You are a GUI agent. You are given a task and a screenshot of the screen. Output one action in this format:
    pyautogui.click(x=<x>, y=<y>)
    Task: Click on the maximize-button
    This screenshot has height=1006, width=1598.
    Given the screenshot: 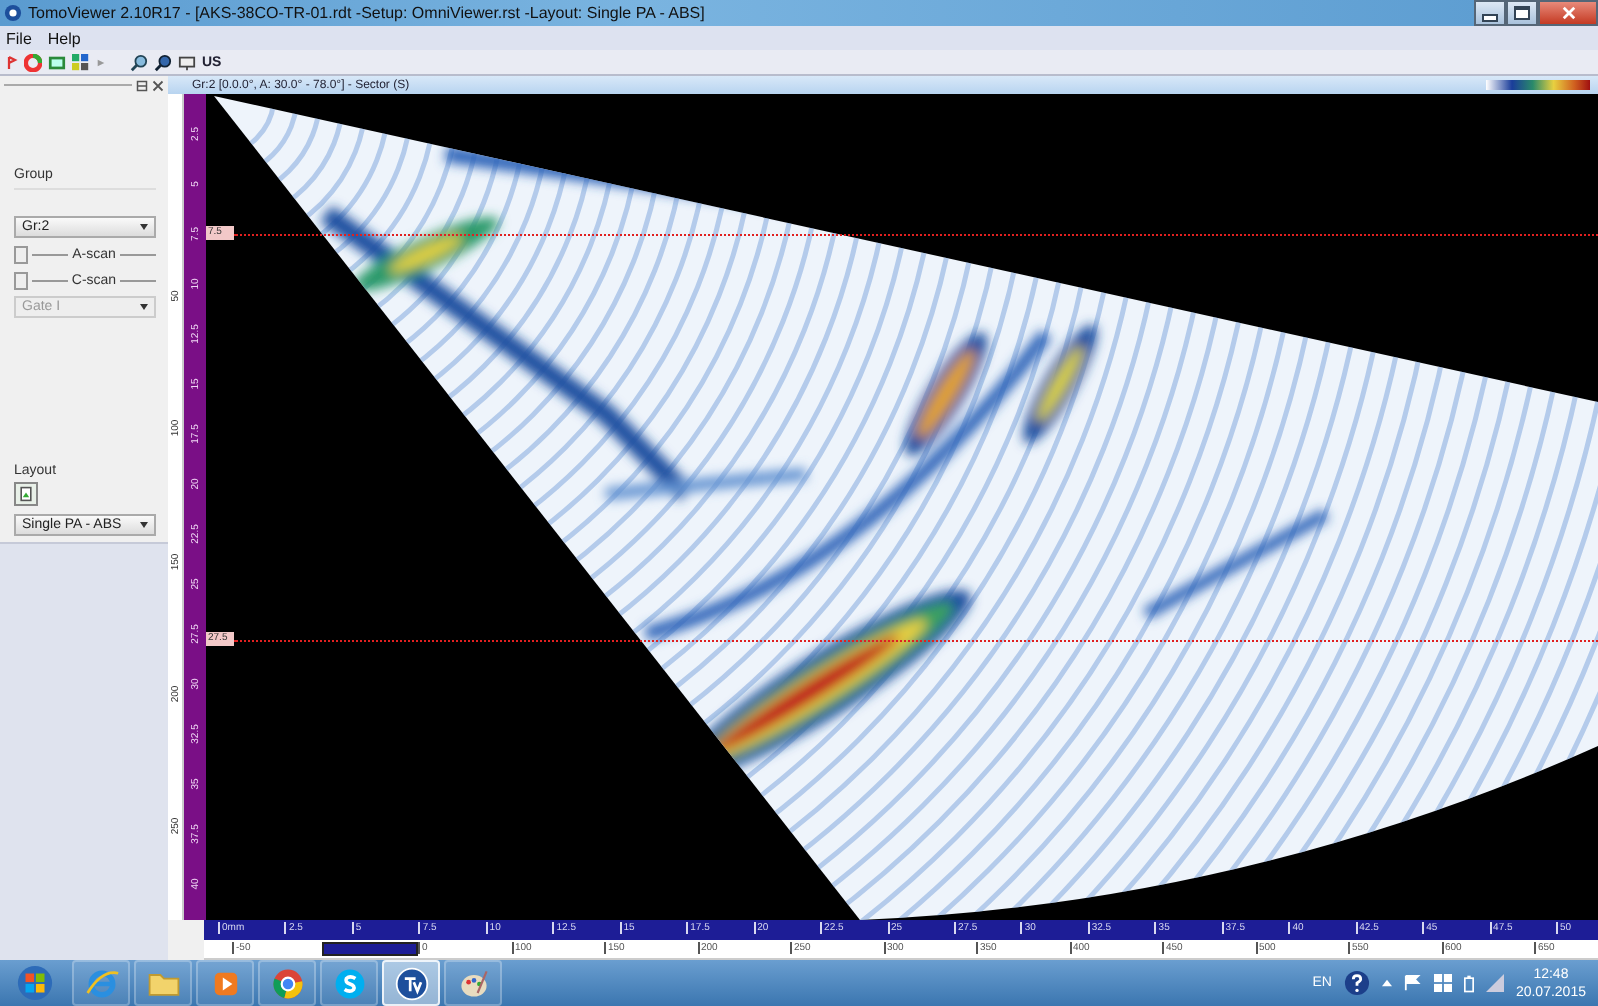 What is the action you would take?
    pyautogui.click(x=1522, y=13)
    